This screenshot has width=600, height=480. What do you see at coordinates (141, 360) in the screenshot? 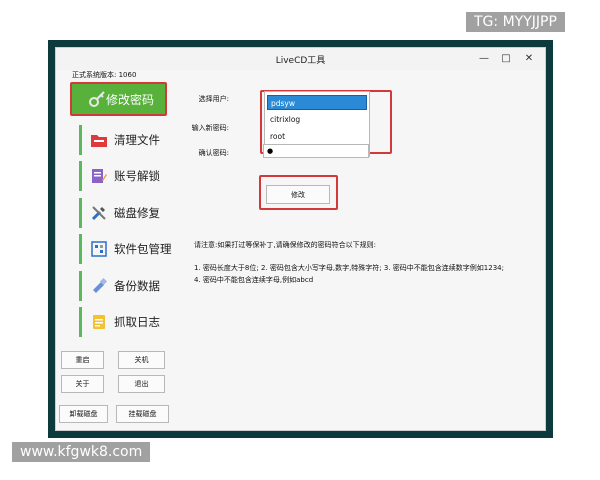
I see `shutdown-button: 关机` at bounding box center [141, 360].